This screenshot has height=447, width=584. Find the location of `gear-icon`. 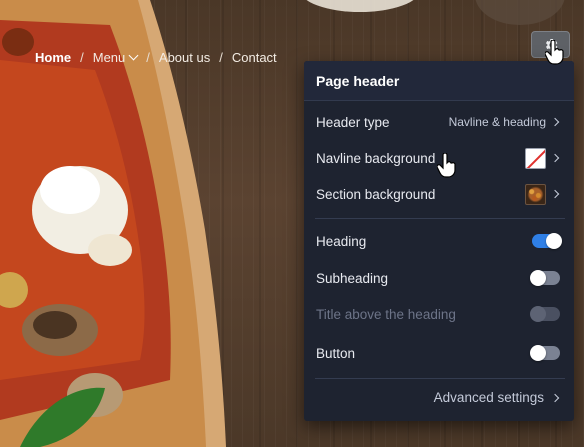

gear-icon is located at coordinates (551, 44).